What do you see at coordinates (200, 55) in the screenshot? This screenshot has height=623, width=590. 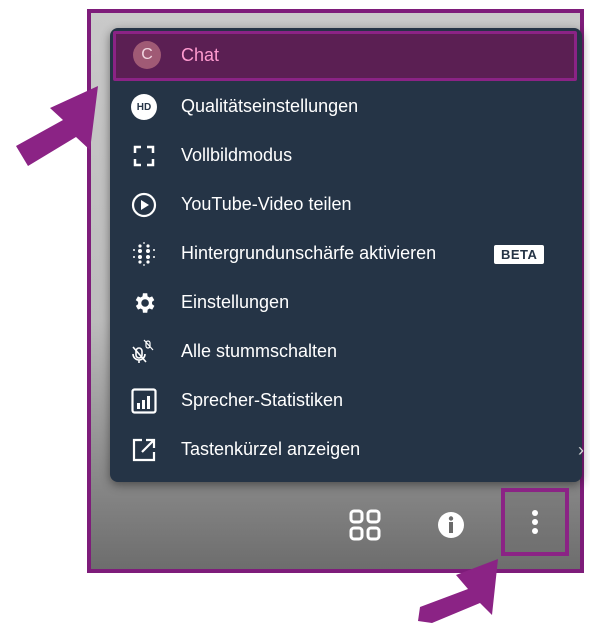 I see `menu-item-label: Chat` at bounding box center [200, 55].